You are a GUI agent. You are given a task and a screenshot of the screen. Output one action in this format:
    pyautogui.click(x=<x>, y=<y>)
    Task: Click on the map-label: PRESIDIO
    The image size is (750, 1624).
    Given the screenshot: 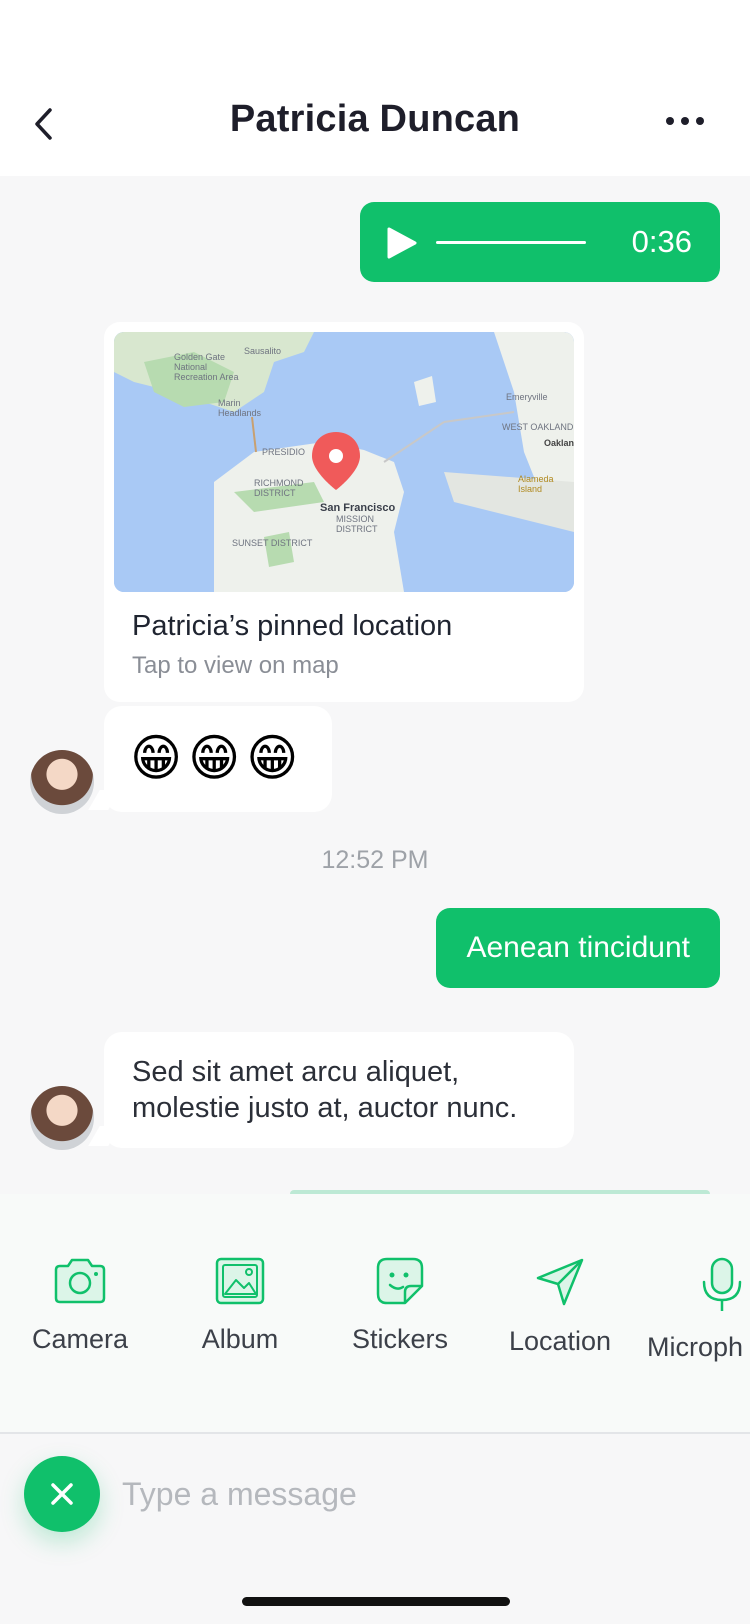 What is the action you would take?
    pyautogui.click(x=284, y=452)
    